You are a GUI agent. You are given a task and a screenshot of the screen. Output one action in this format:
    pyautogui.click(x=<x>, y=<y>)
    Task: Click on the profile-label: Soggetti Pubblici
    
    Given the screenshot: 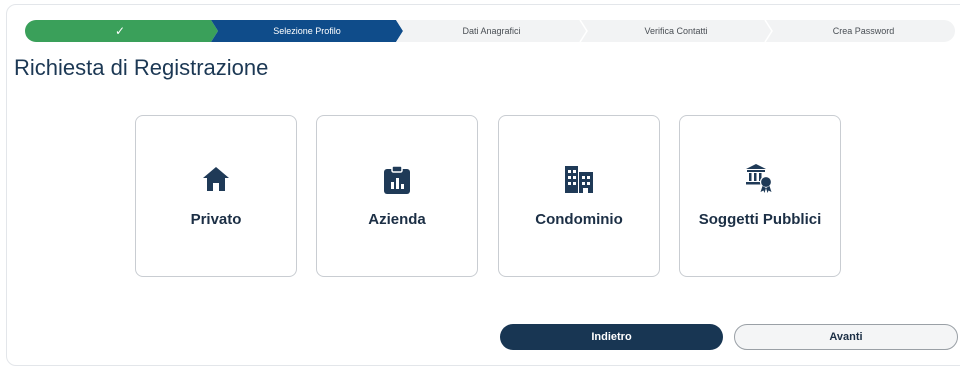 What is the action you would take?
    pyautogui.click(x=760, y=219)
    